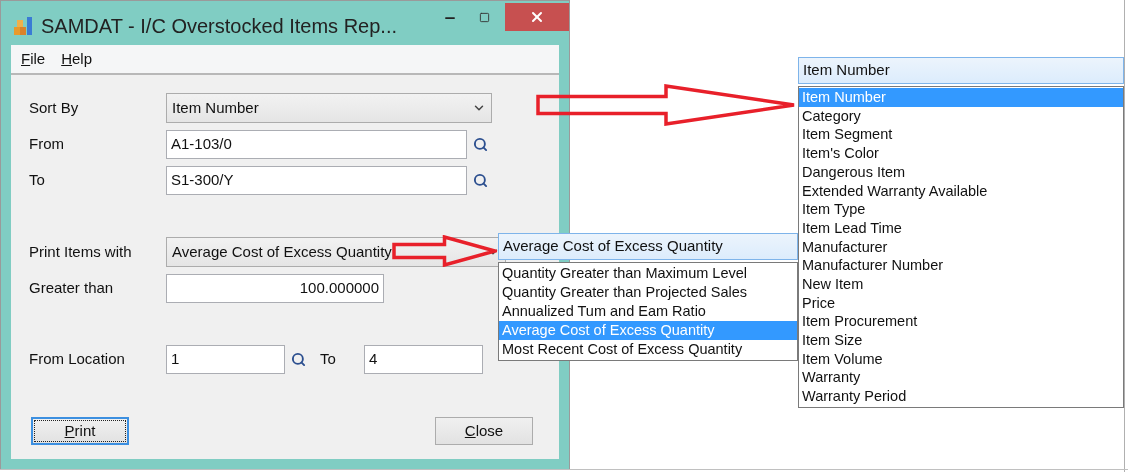  Describe the element at coordinates (225, 359) in the screenshot. I see `input-field: 1` at that location.